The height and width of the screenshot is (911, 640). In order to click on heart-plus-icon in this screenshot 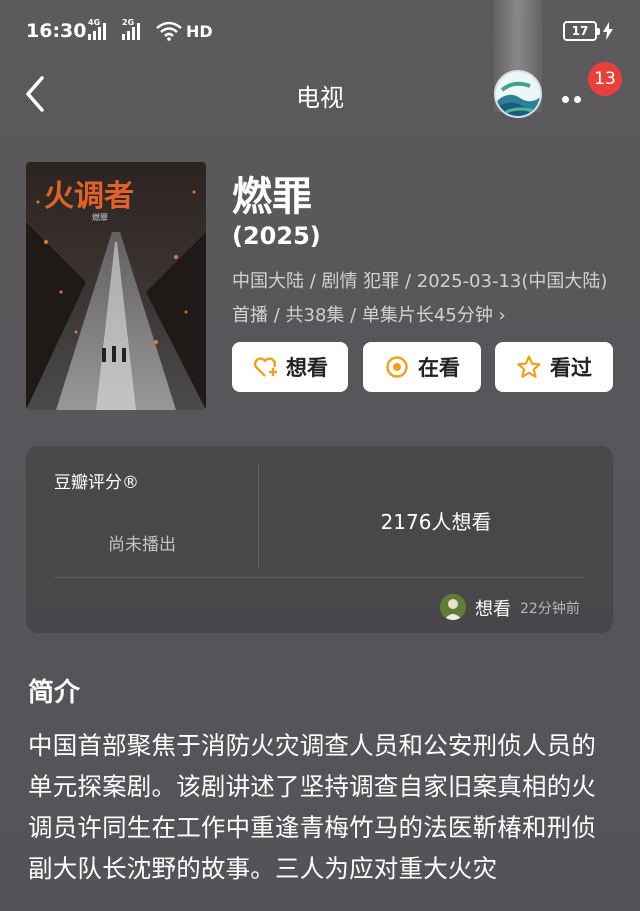, I will do `click(265, 367)`.